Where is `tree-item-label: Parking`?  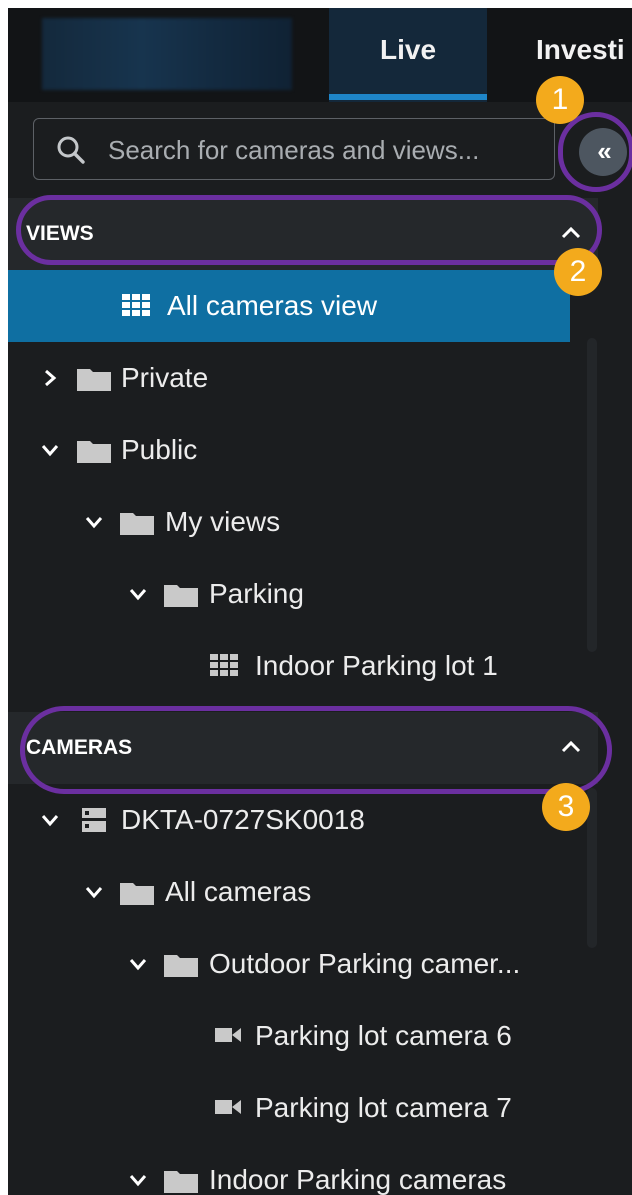
tree-item-label: Parking is located at coordinates (256, 593).